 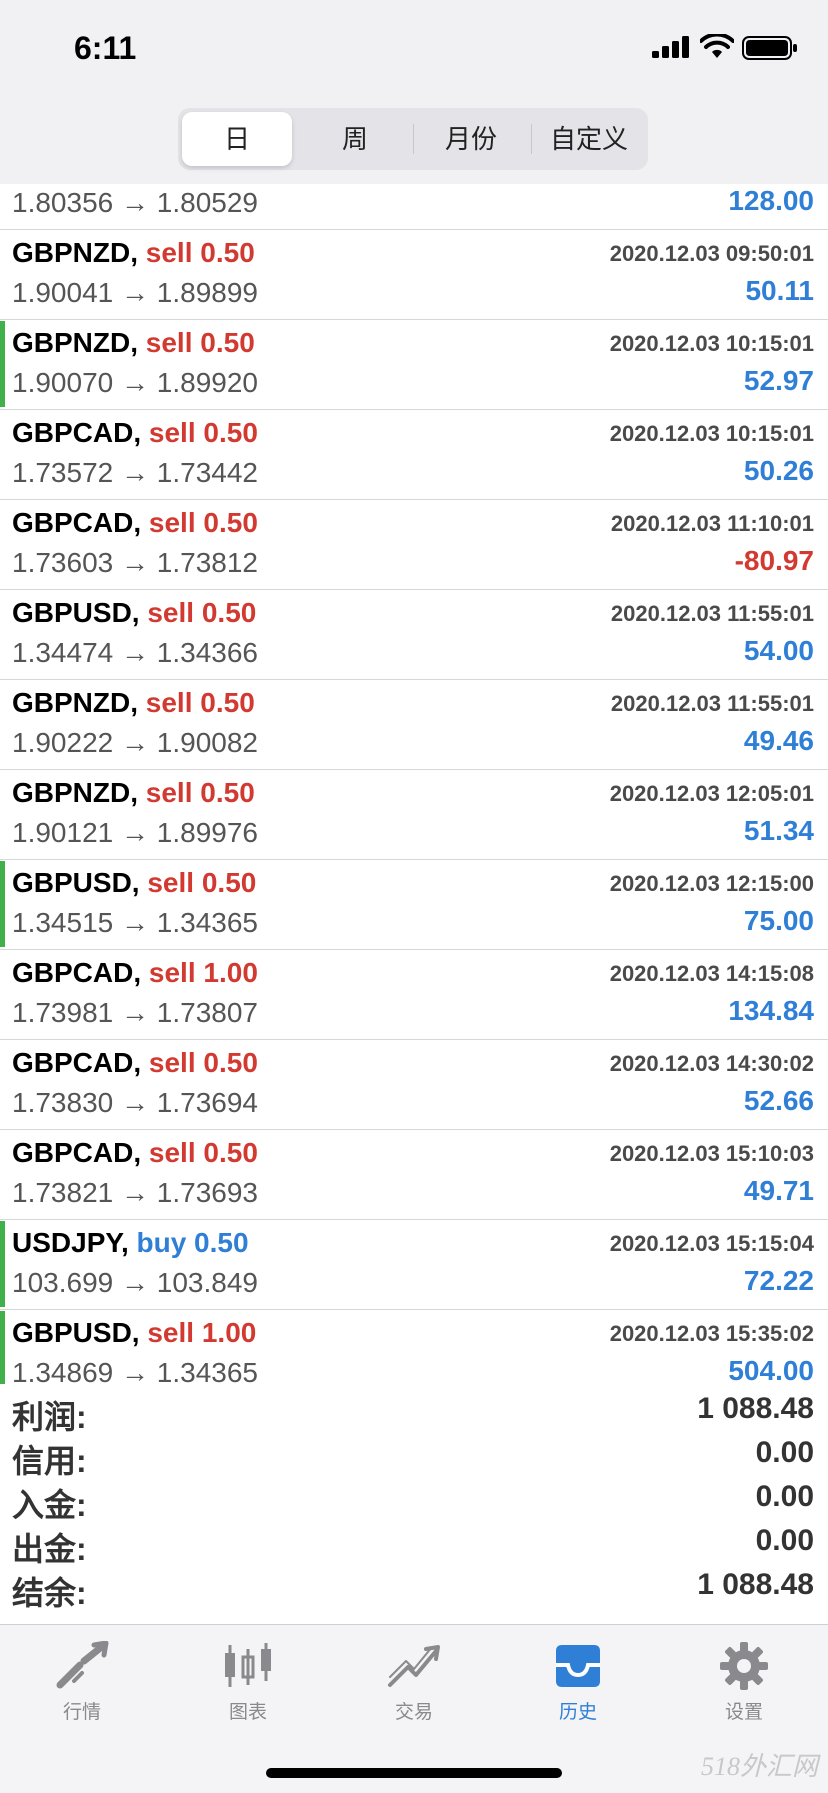 What do you see at coordinates (135, 973) in the screenshot?
I see `trade-symbol: GBPCAD, sell 1.00` at bounding box center [135, 973].